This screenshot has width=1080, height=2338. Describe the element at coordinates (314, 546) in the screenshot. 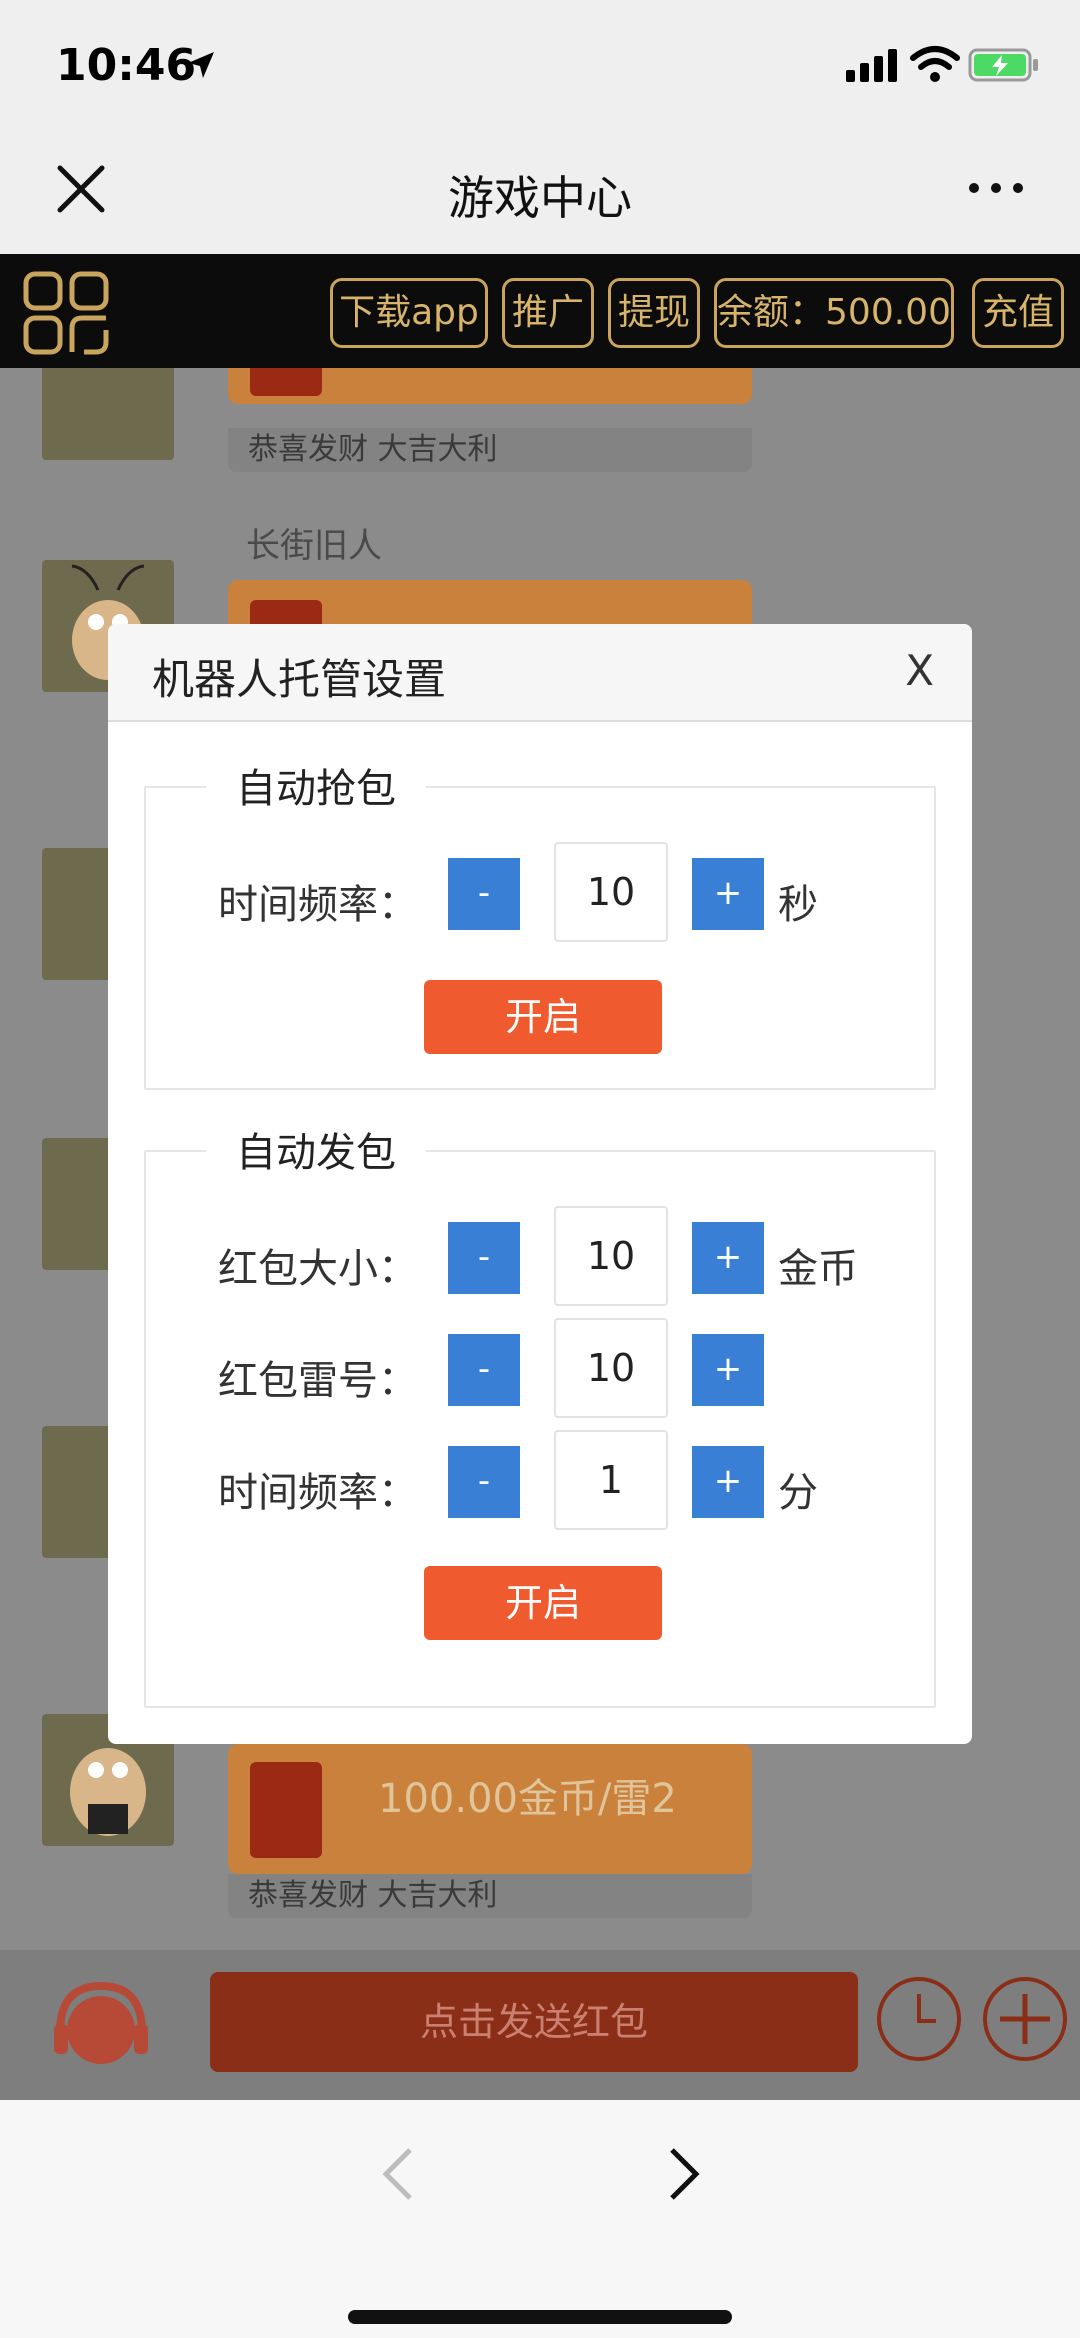

I see `sender-name: 长街旧人` at that location.